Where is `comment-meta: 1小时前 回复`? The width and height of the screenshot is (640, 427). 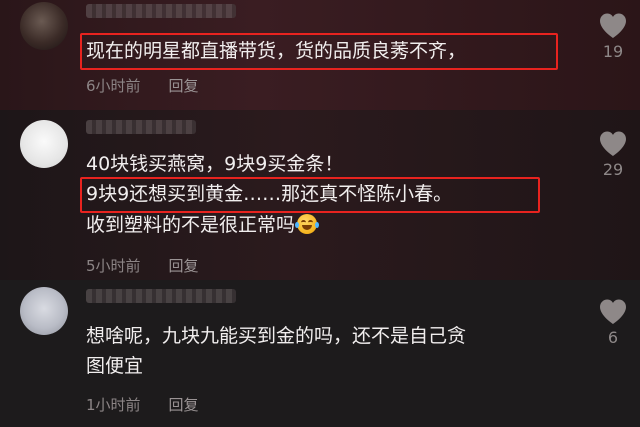
comment-meta: 1小时前 回复 is located at coordinates (142, 404).